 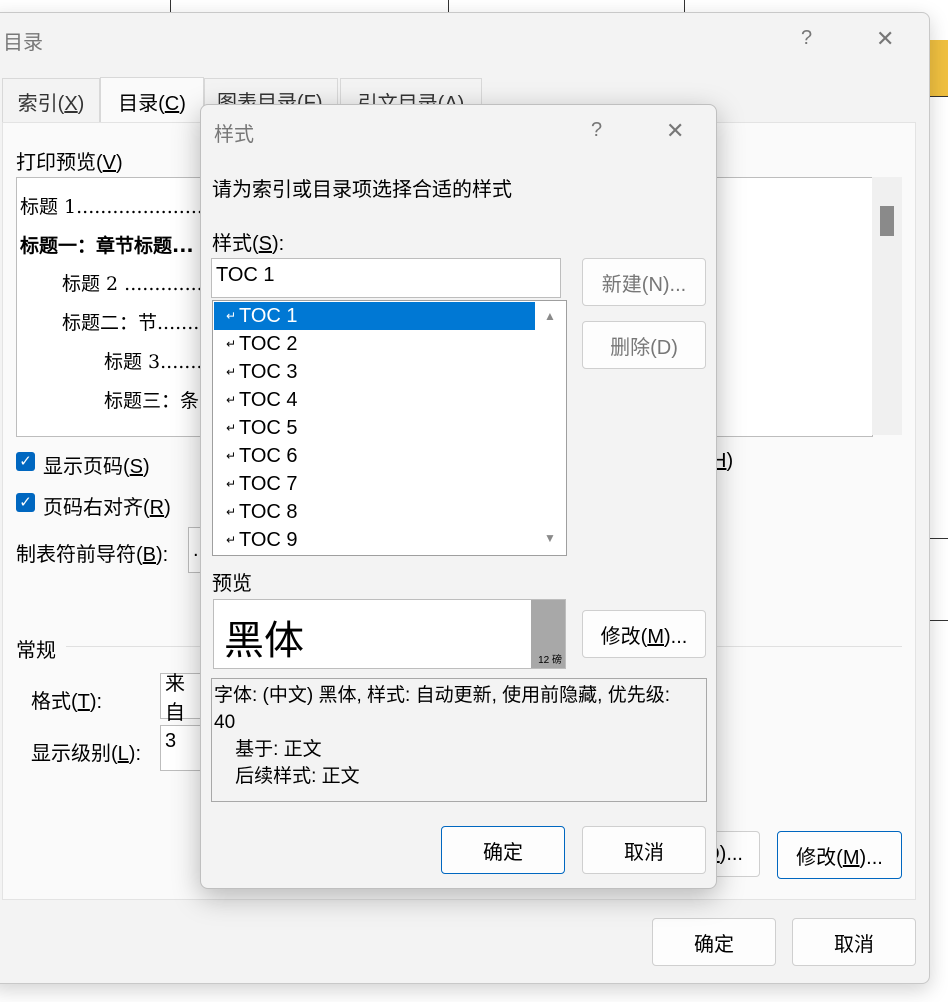 I want to click on style-dialog-title: 样式, so click(x=234, y=135).